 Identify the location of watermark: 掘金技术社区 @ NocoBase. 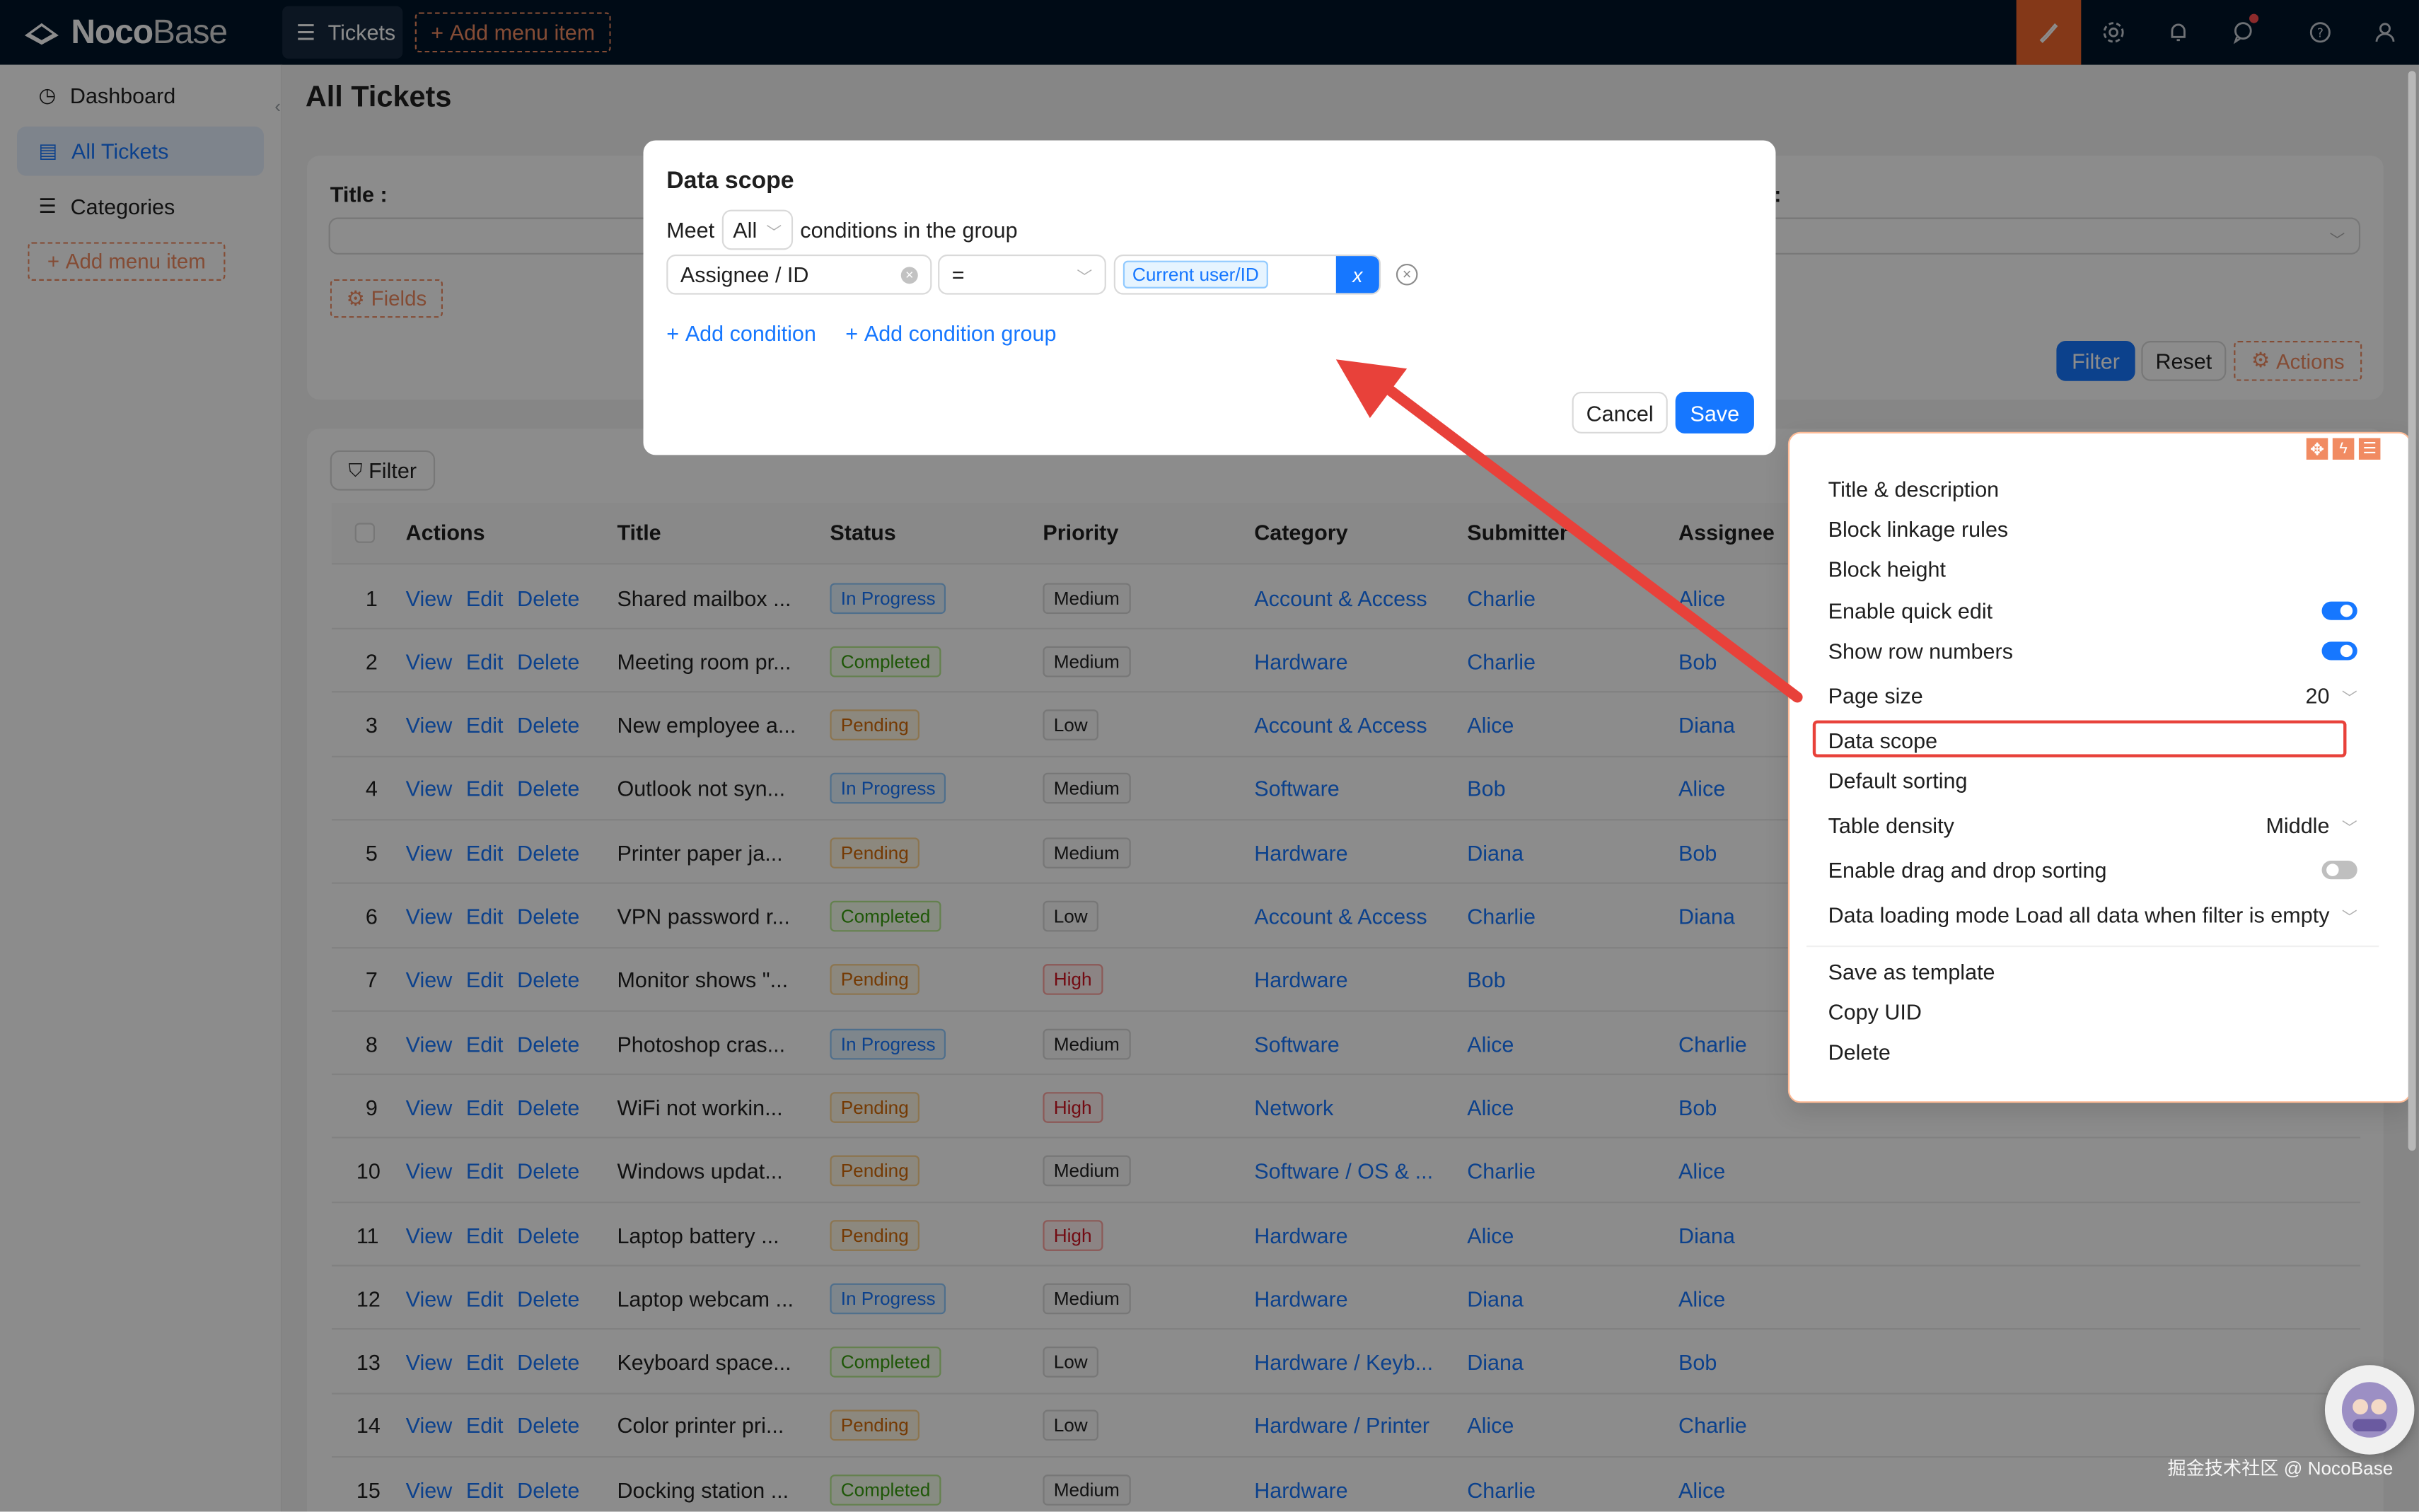
(2280, 1468).